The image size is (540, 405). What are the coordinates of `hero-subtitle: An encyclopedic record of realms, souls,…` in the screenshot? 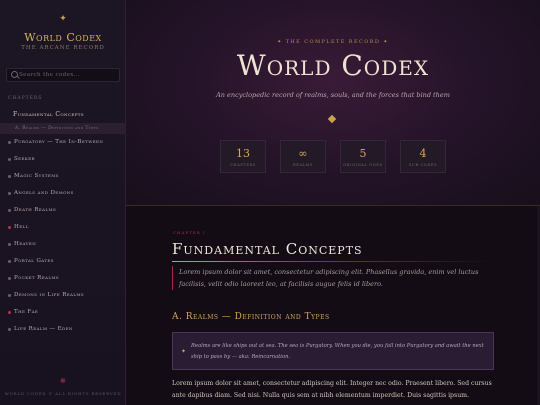 It's located at (333, 95).